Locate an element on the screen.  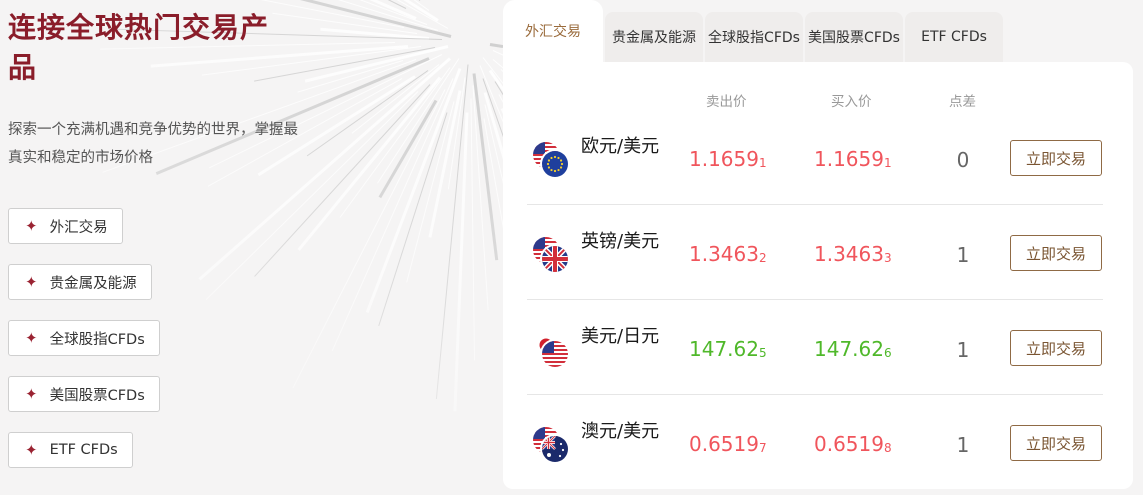
table-row: 英镑/美元 1.34632 1.34633 1 立即交易 is located at coordinates (818, 252).